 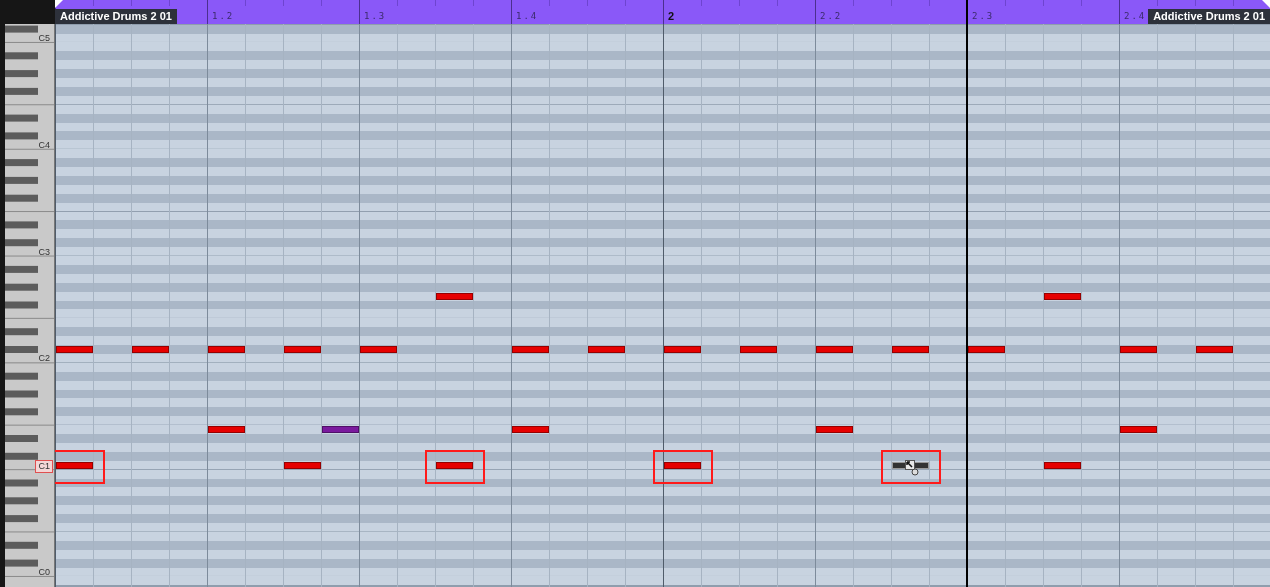 I want to click on beat-label: 2, so click(x=671, y=16).